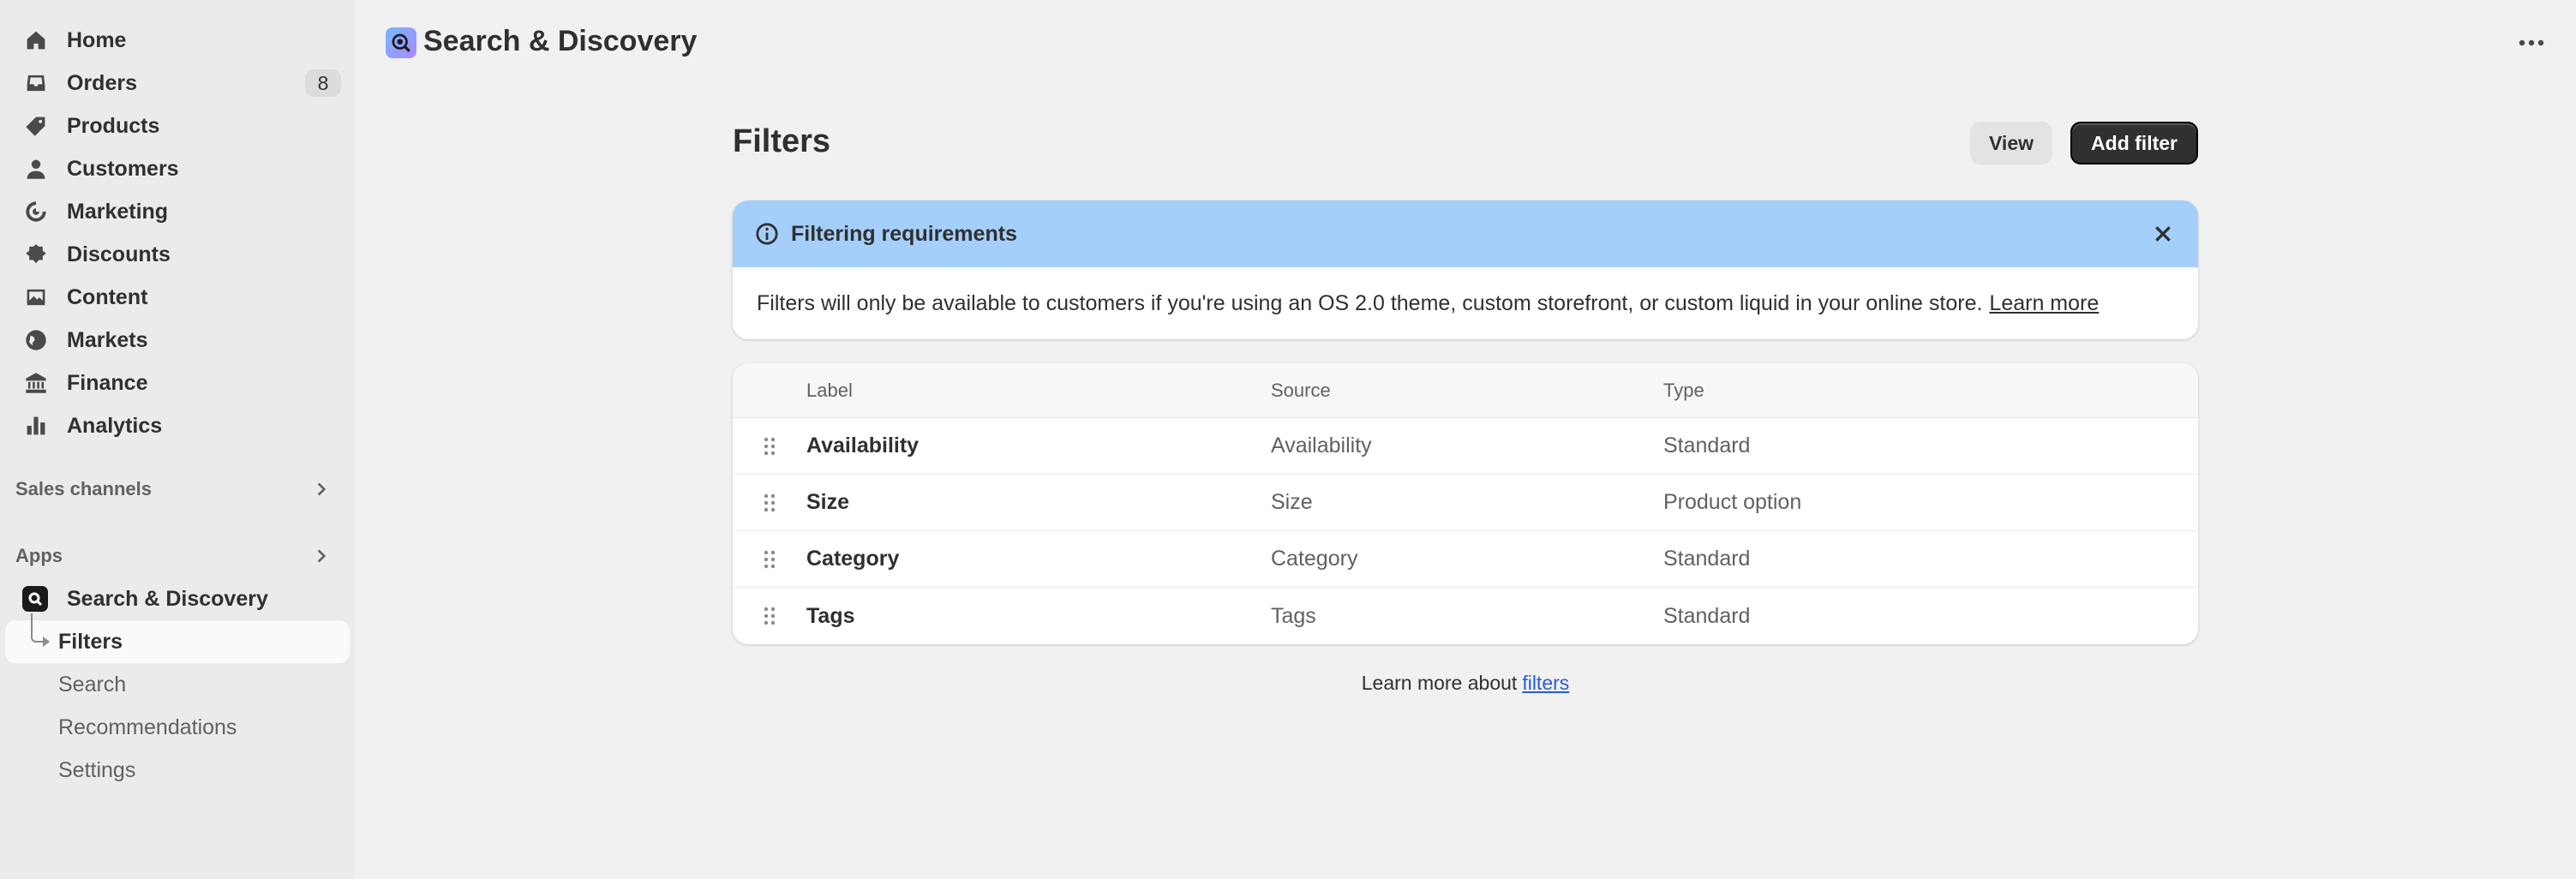 The width and height of the screenshot is (2576, 879). What do you see at coordinates (177, 684) in the screenshot?
I see `sidebar-subitem-search: Search` at bounding box center [177, 684].